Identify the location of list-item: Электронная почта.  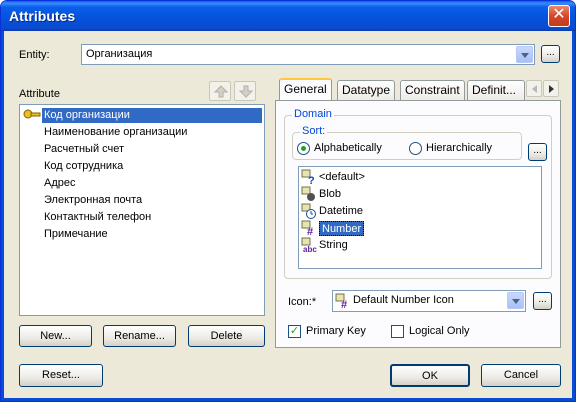
(93, 200).